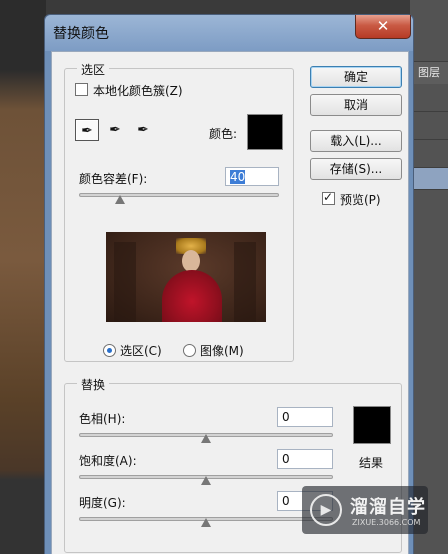  What do you see at coordinates (265, 132) in the screenshot?
I see `selection-color-swatch` at bounding box center [265, 132].